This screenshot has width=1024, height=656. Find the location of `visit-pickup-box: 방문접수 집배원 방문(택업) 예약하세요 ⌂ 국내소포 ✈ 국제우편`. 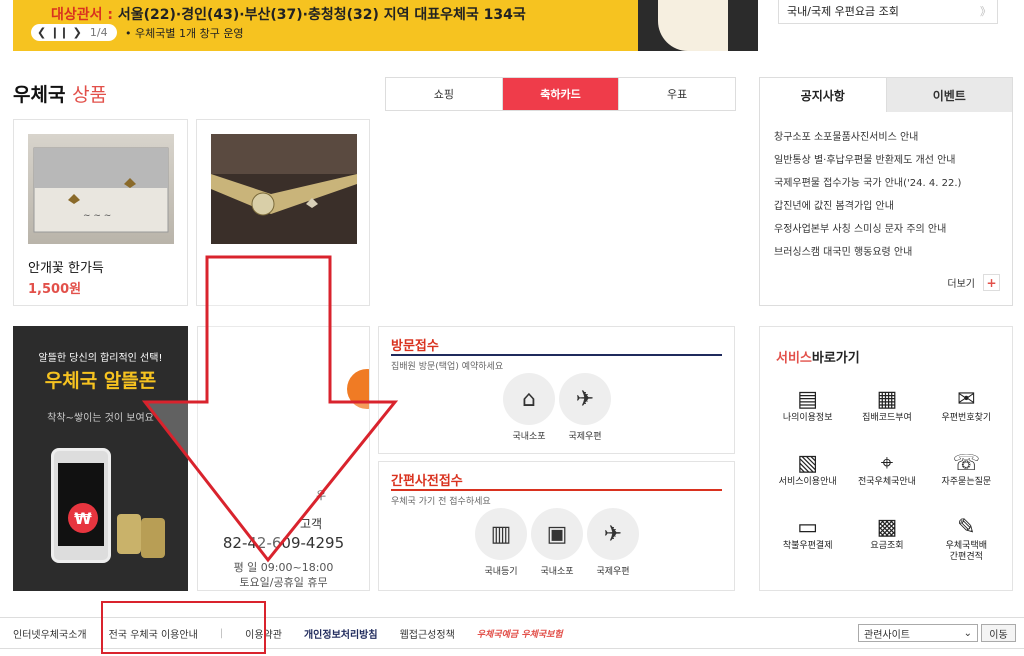

visit-pickup-box: 방문접수 집배원 방문(택업) 예약하세요 ⌂ 국내소포 ✈ 국제우편 is located at coordinates (556, 390).